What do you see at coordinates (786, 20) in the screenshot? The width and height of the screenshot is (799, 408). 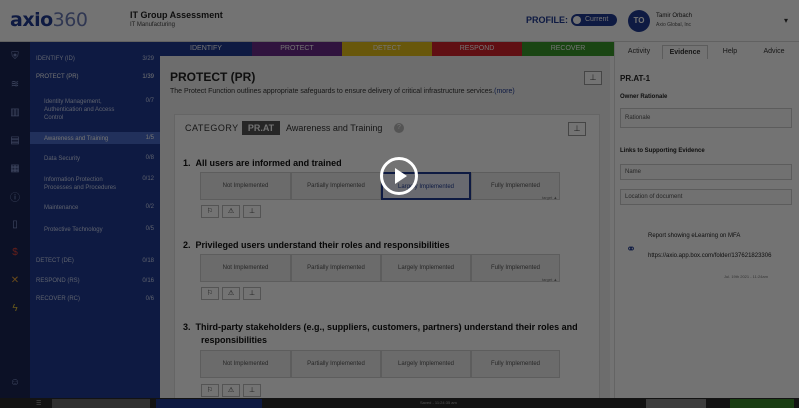 I see `chevron-down-icon: ▾` at bounding box center [786, 20].